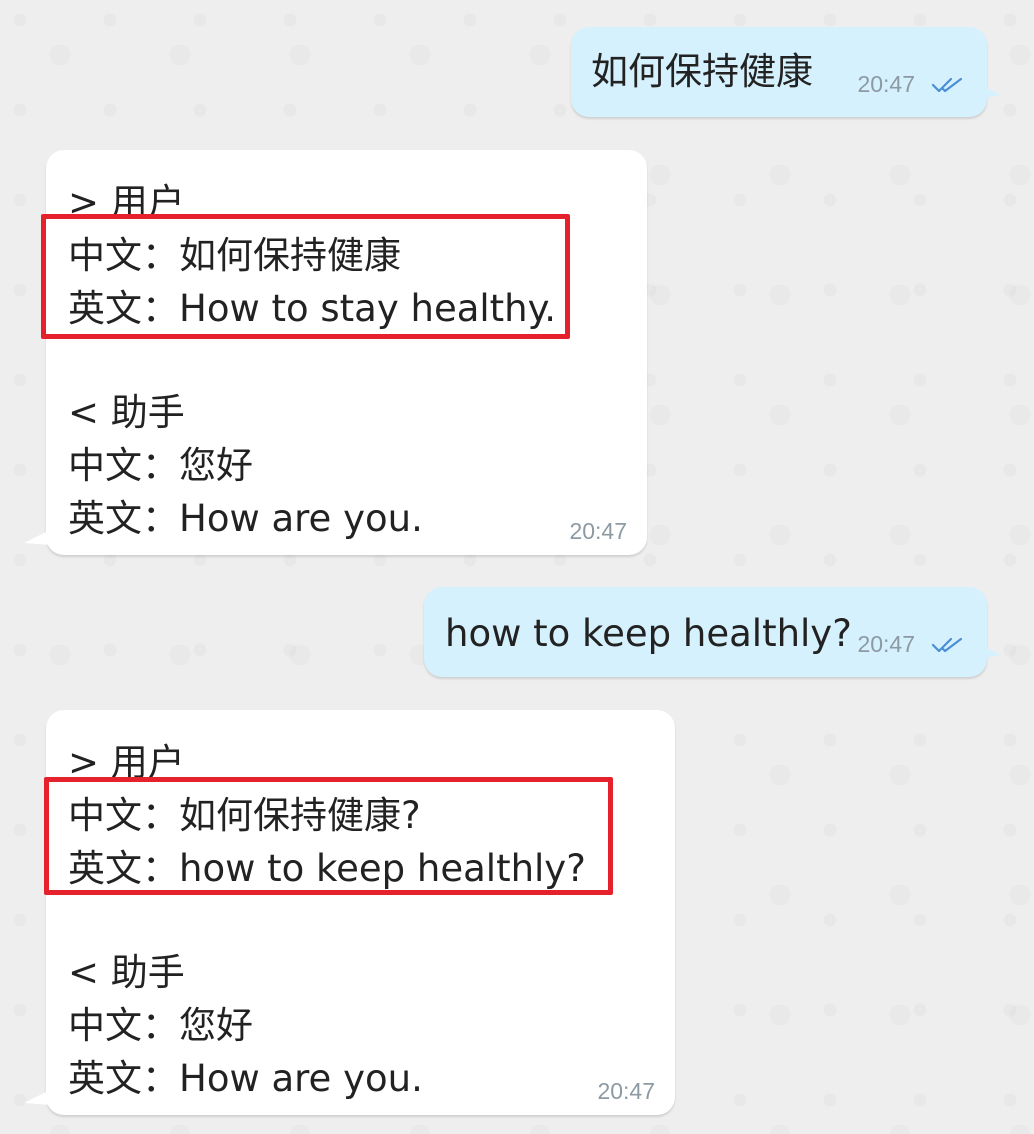 This screenshot has width=1034, height=1134. I want to click on message-text: 如何保持健康, so click(702, 71).